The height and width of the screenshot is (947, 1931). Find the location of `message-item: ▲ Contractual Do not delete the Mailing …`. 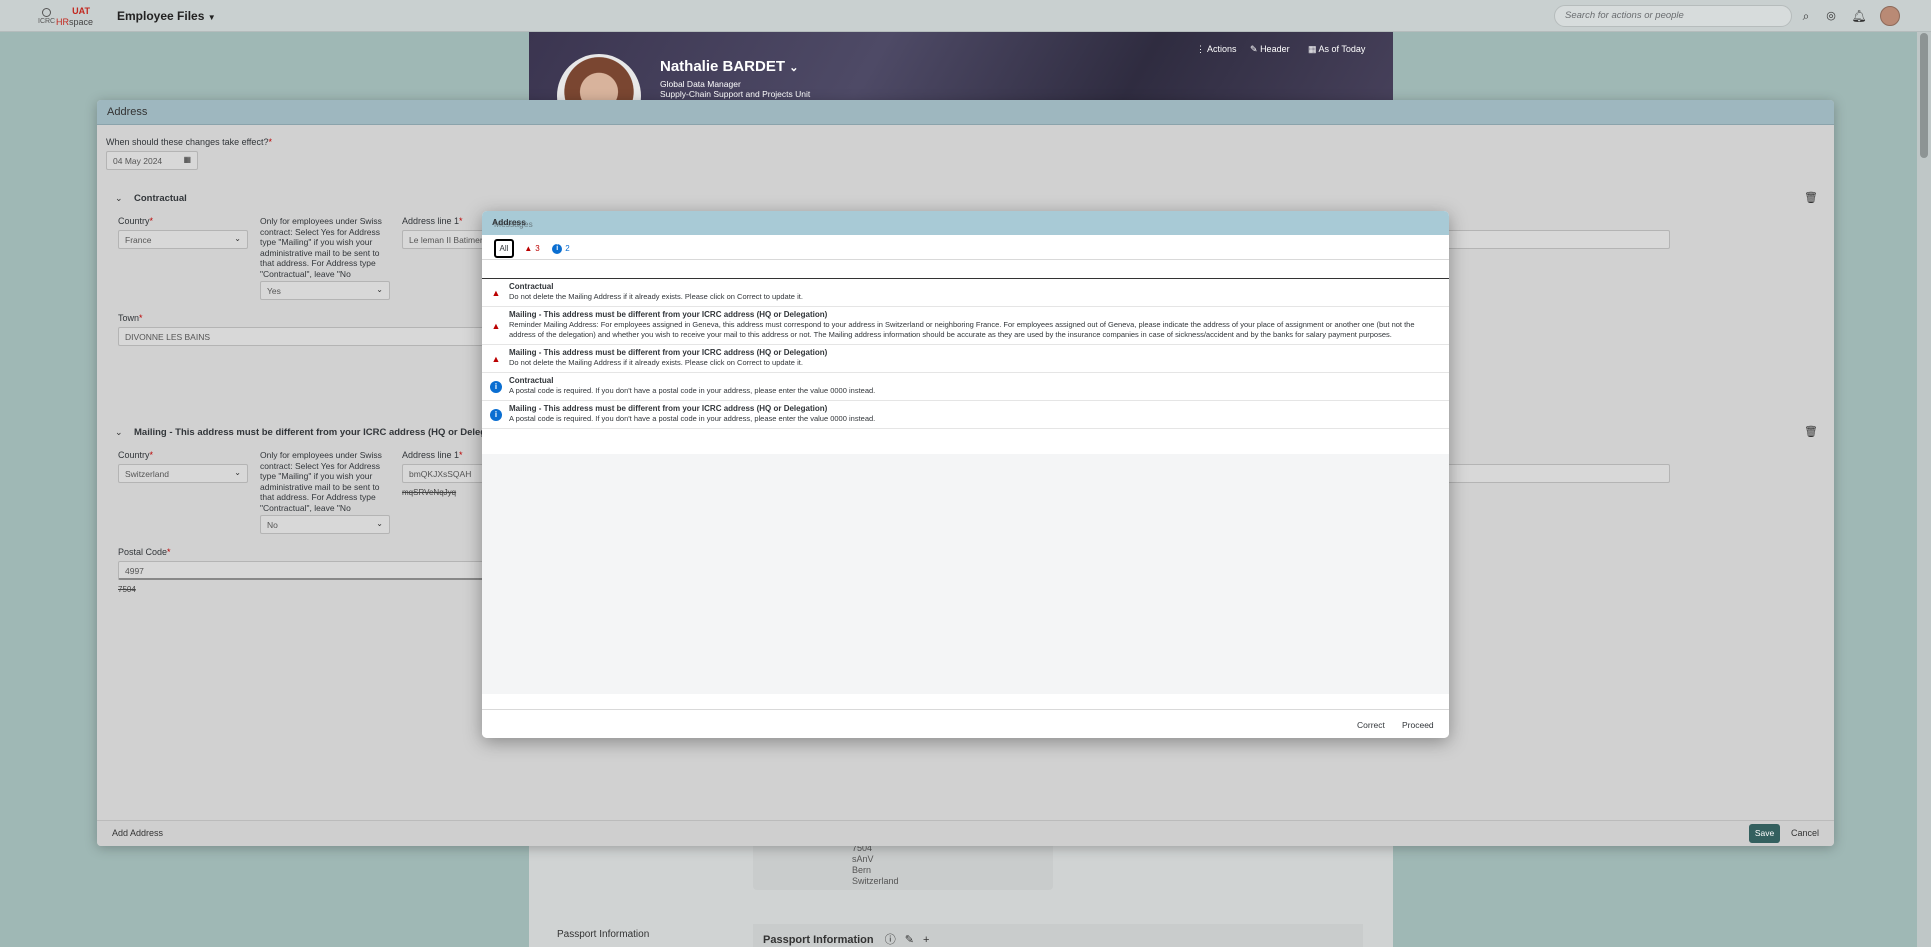

message-item: ▲ Contractual Do not delete the Mailing … is located at coordinates (965, 293).